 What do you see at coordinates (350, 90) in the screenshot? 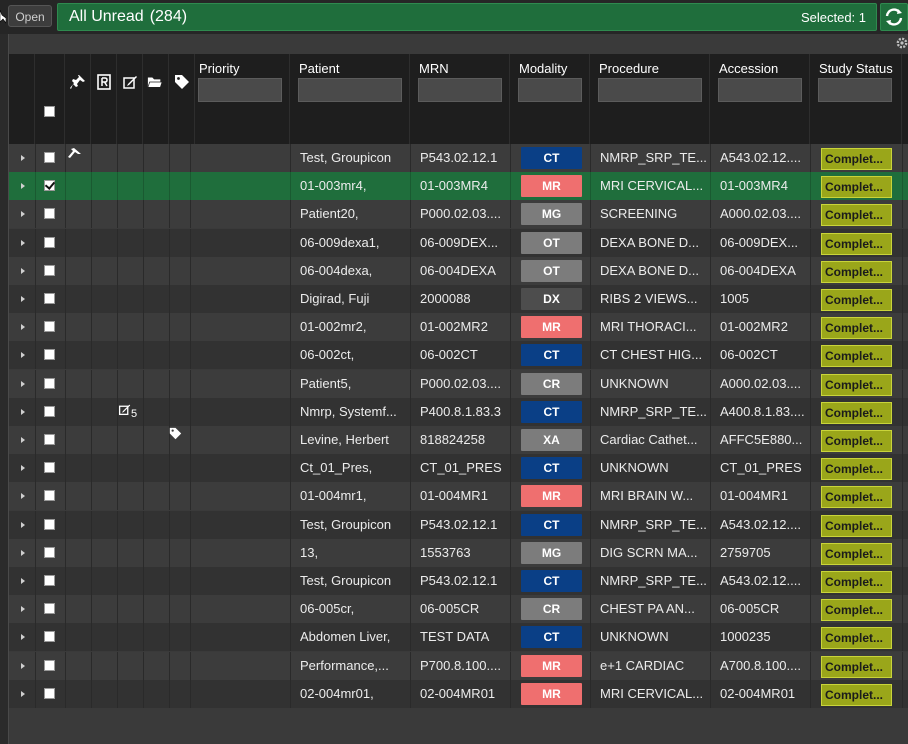
I see `patient-filter-input` at bounding box center [350, 90].